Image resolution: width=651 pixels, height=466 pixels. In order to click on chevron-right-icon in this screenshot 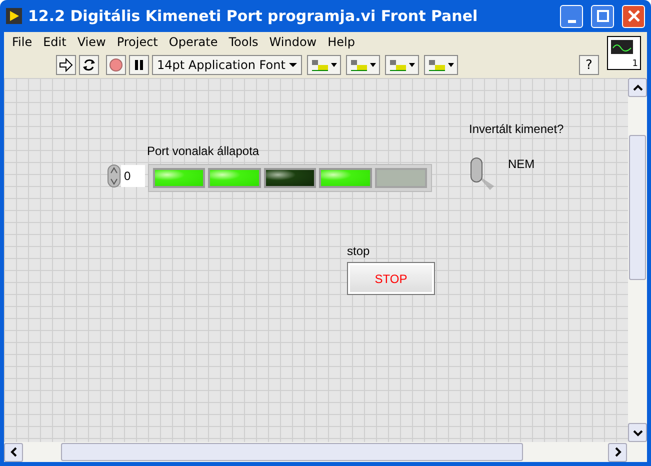, I will do `click(618, 452)`.